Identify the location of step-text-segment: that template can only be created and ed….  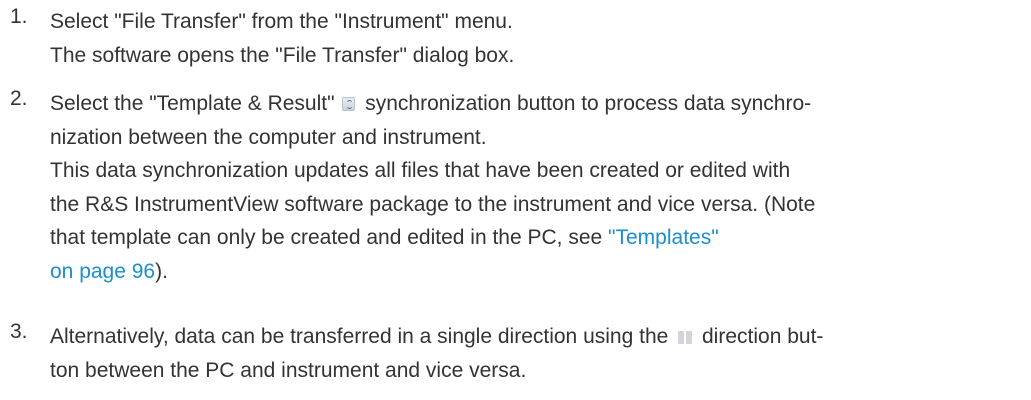
(326, 238).